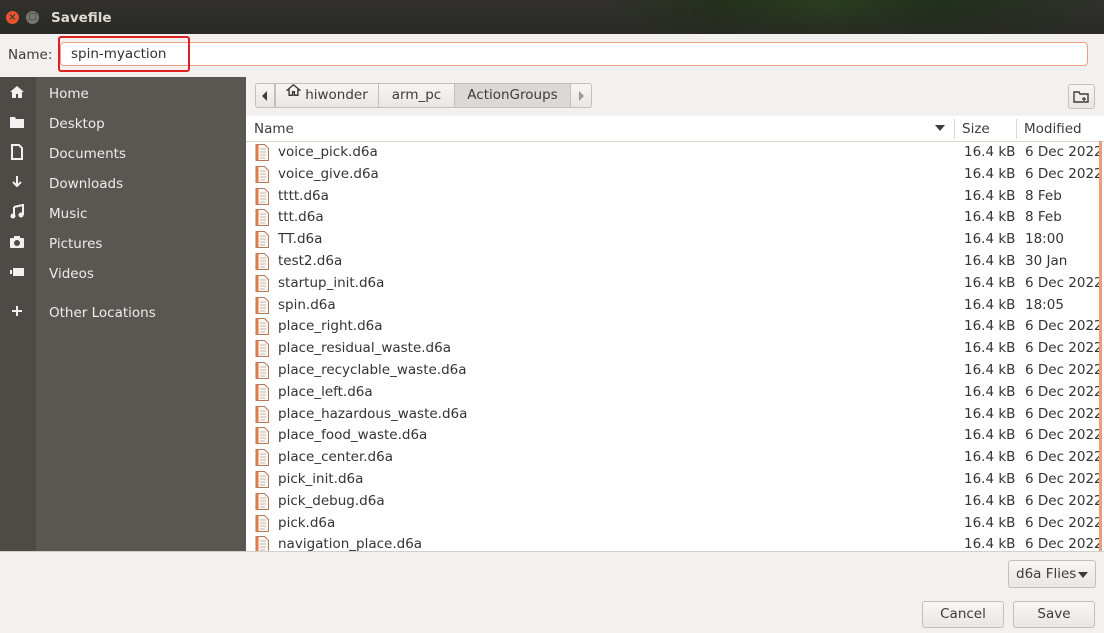 The image size is (1104, 633). I want to click on file-row: navigation_place.d6a 16.4 kB 6 Dec 2022, so click(675, 542).